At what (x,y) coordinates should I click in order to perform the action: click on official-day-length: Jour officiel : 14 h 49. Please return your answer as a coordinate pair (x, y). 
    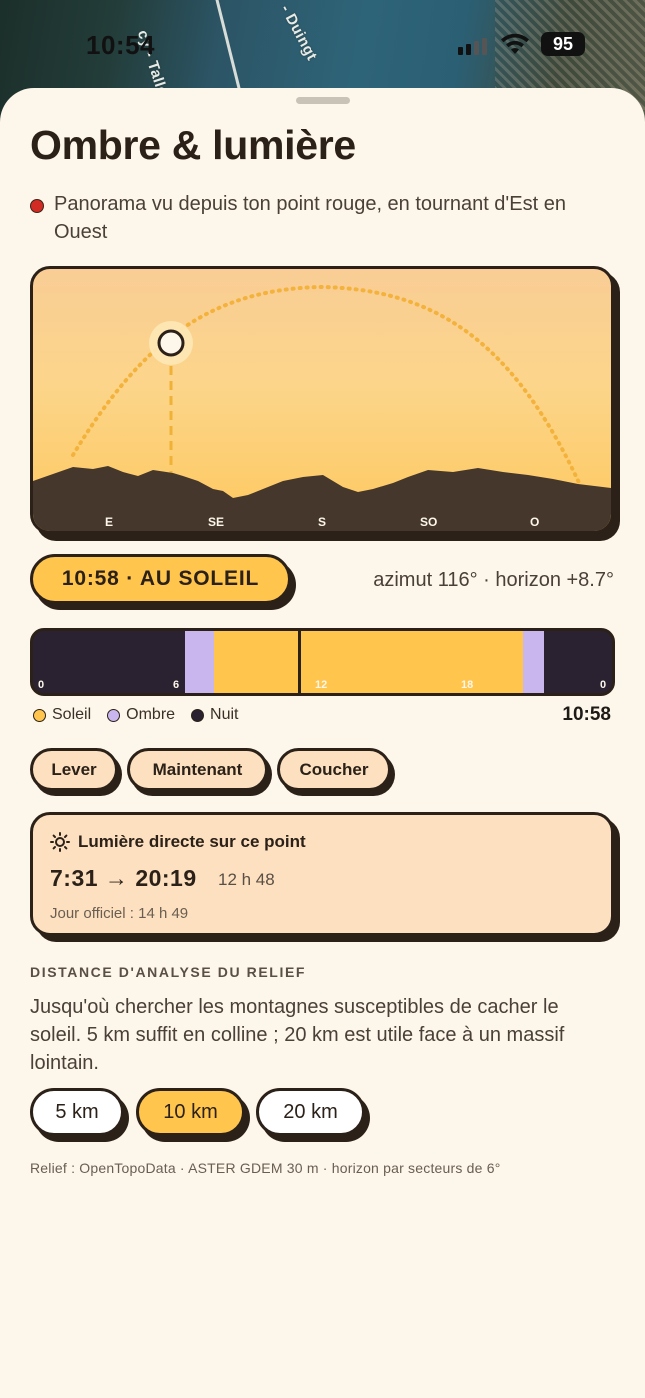
    Looking at the image, I should click on (119, 913).